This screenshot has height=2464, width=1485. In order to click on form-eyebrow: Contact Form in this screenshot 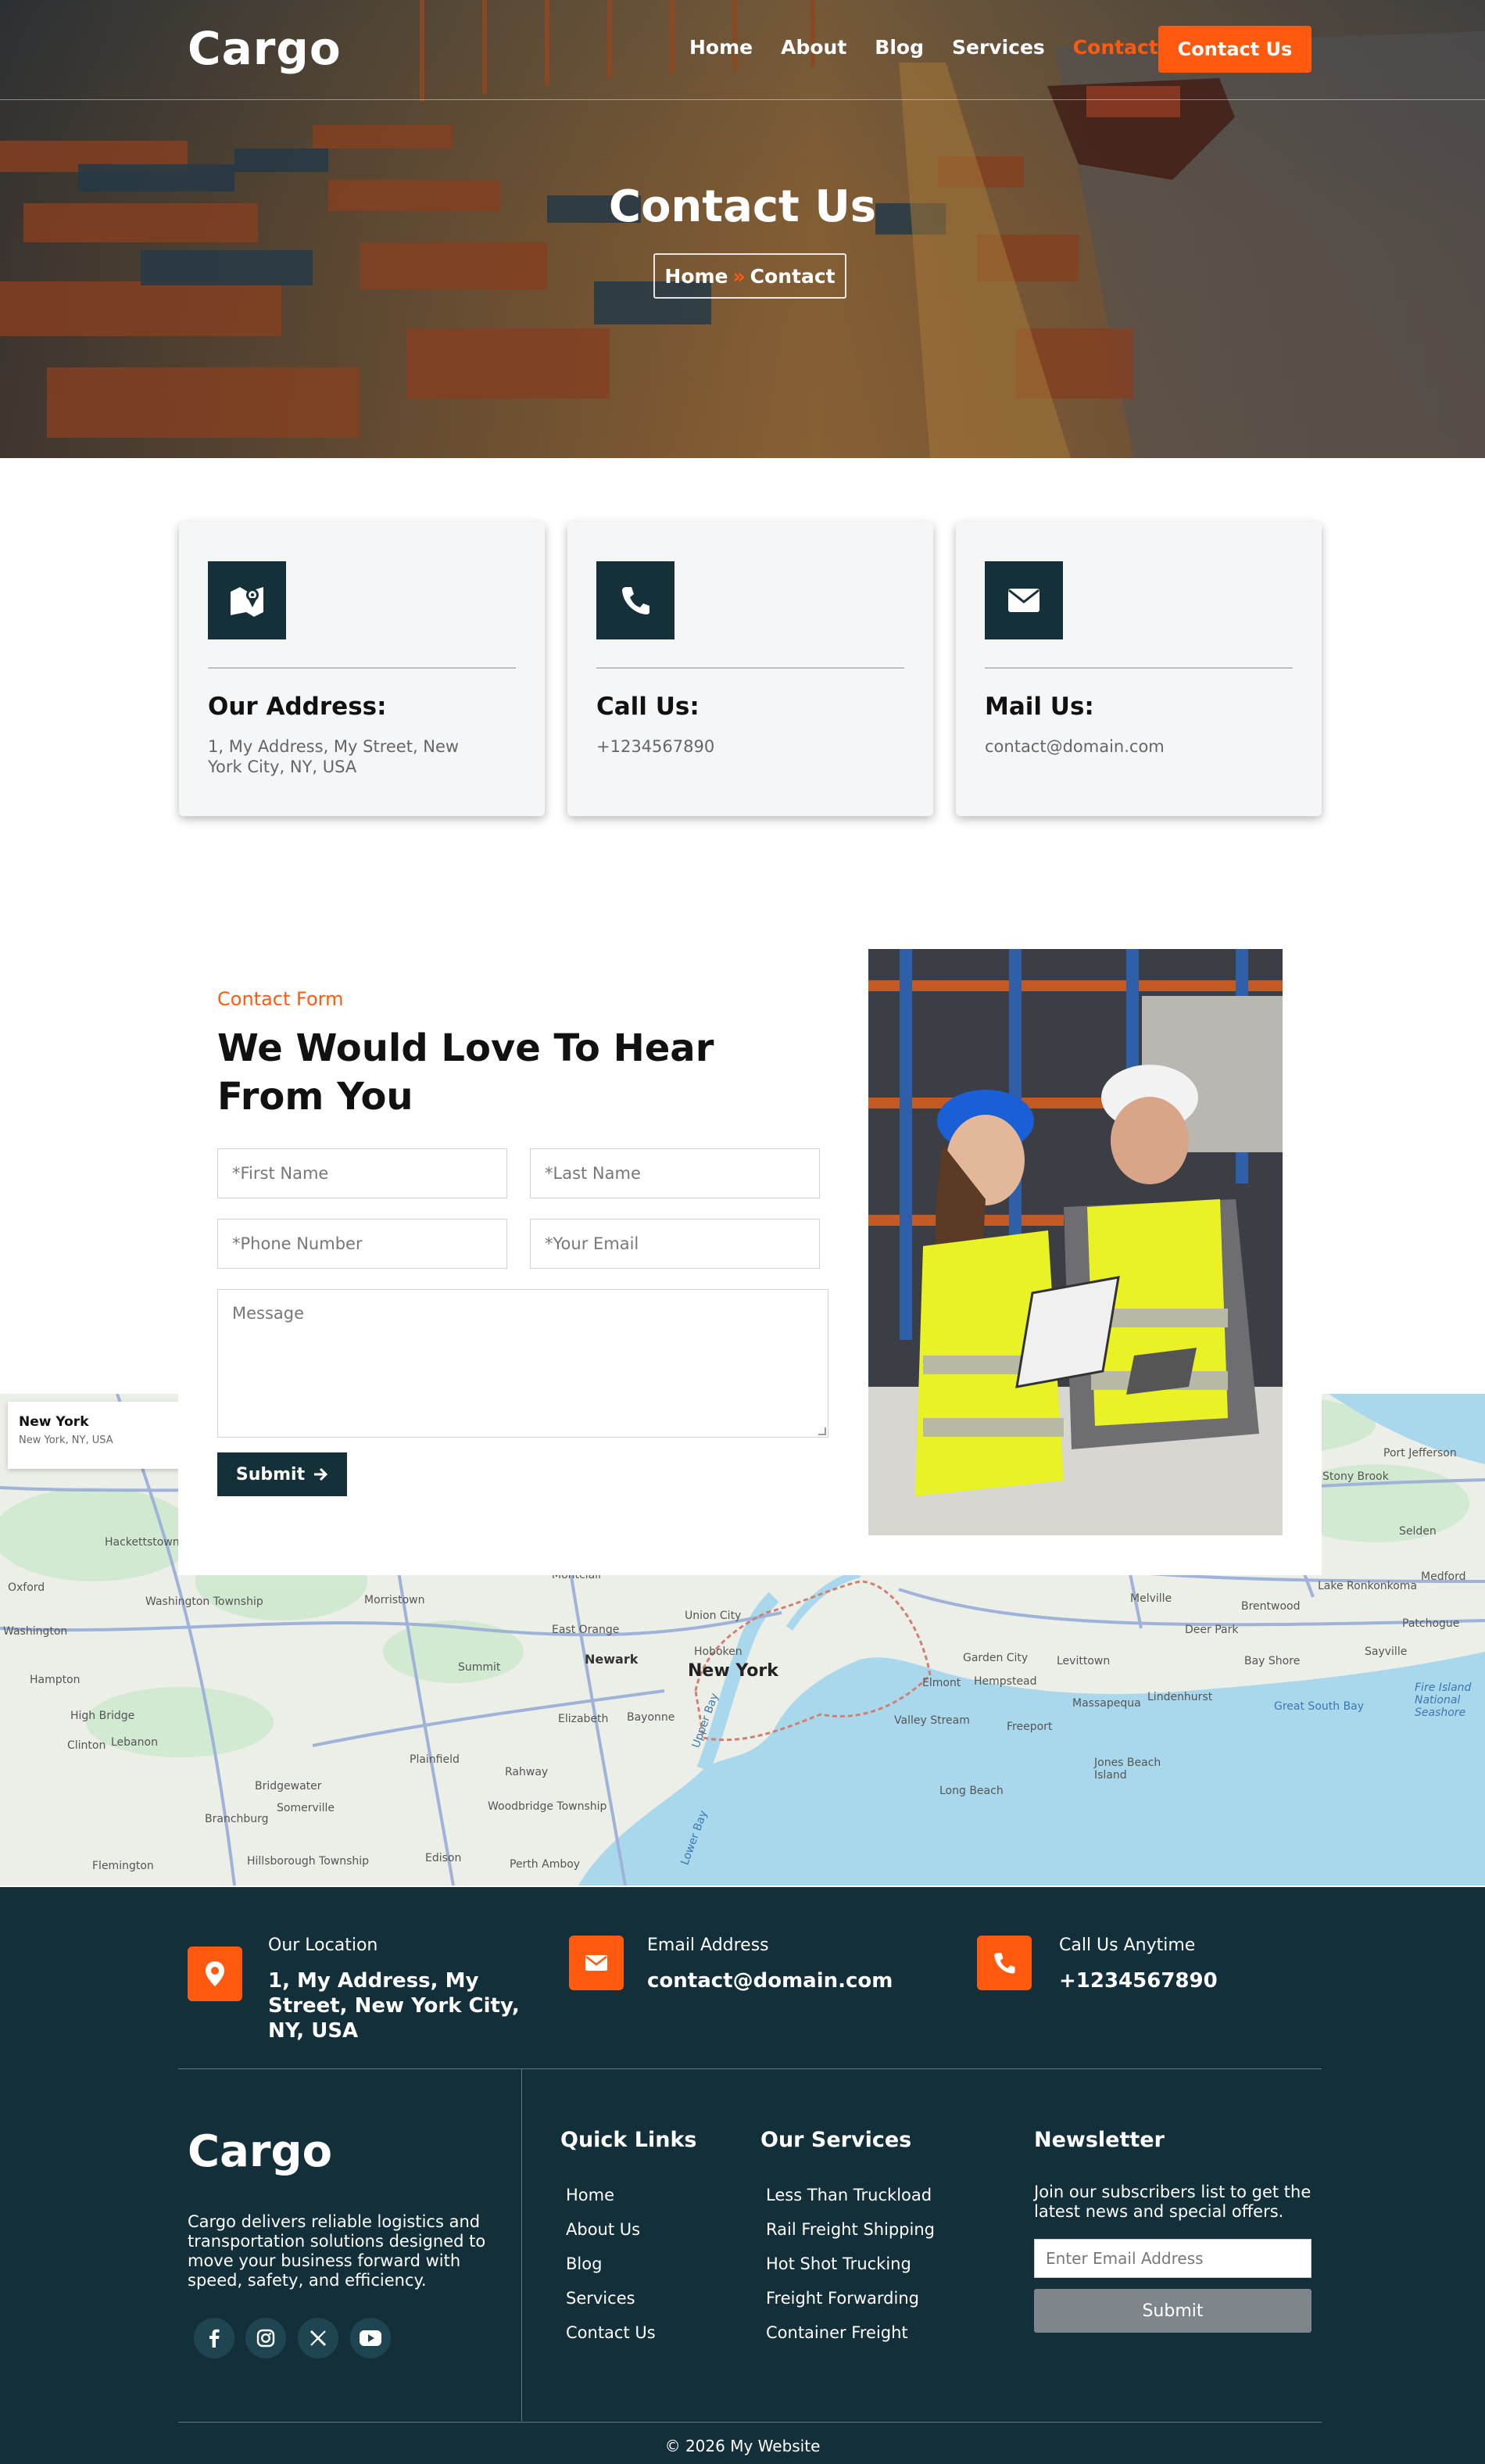, I will do `click(280, 999)`.